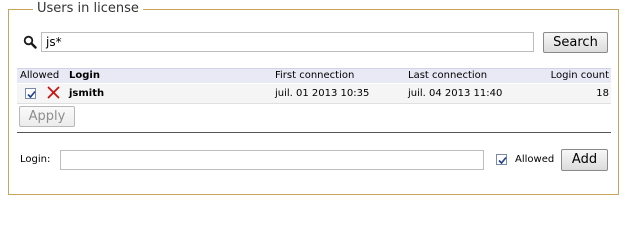  What do you see at coordinates (84, 76) in the screenshot?
I see `col-login: Login` at bounding box center [84, 76].